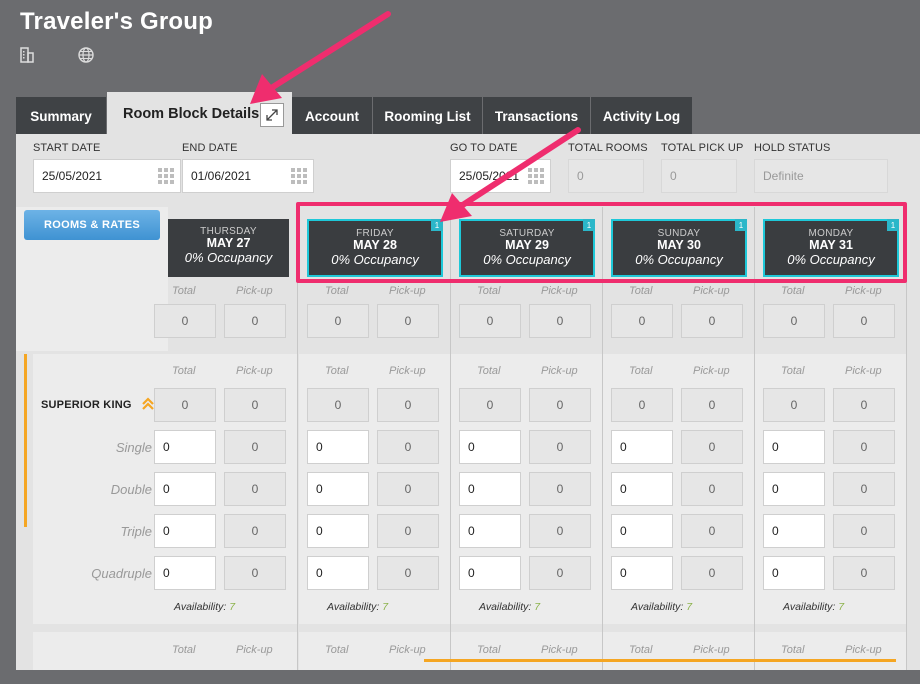  What do you see at coordinates (228, 248) in the screenshot?
I see `day-header: THURSDAY MAY 27 0% Occupancy` at bounding box center [228, 248].